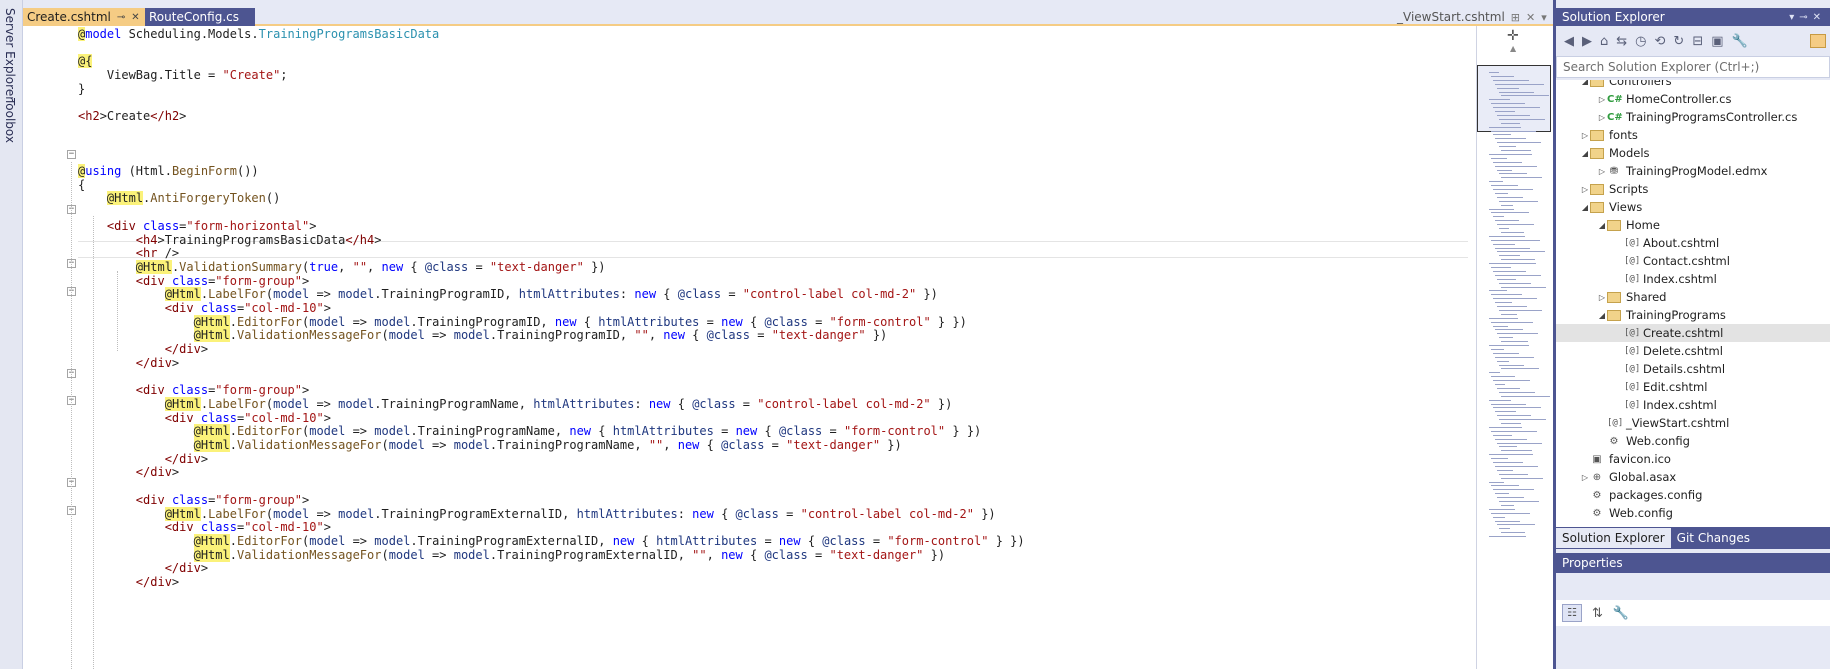  What do you see at coordinates (1717, 41) in the screenshot?
I see `show-all-files-icon: ▣` at bounding box center [1717, 41].